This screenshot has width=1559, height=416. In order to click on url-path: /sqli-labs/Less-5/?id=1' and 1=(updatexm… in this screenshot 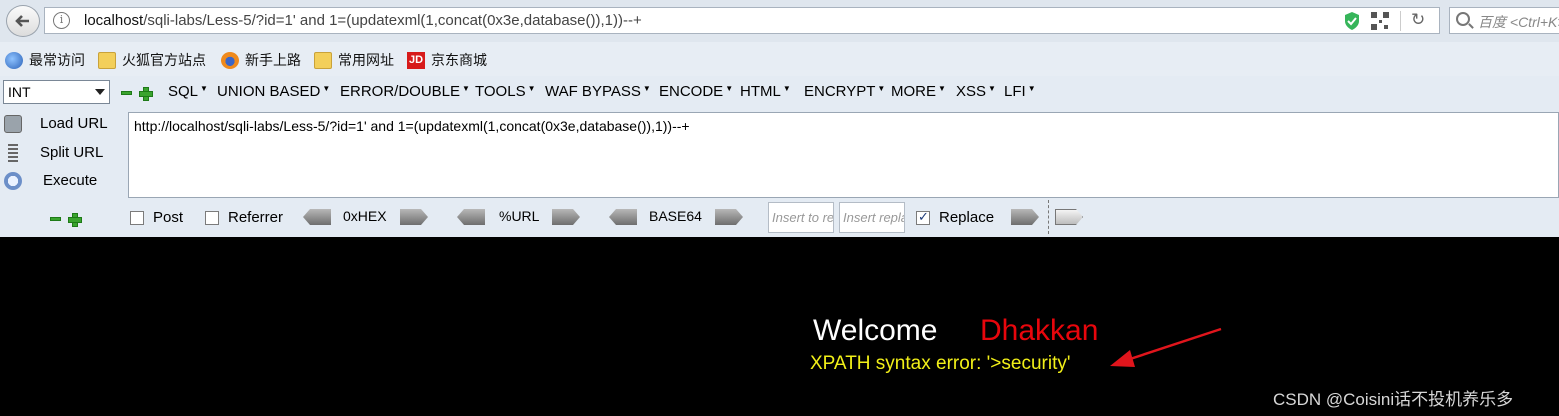, I will do `click(392, 20)`.